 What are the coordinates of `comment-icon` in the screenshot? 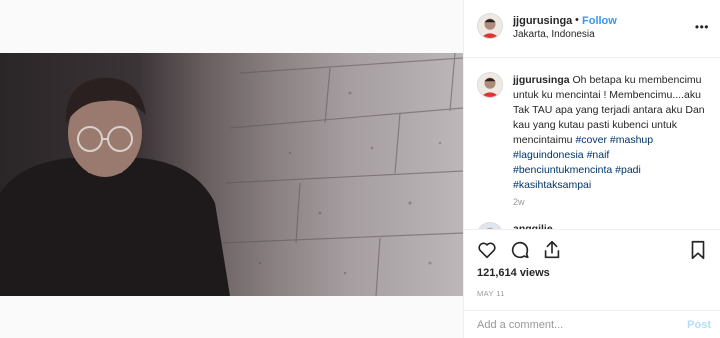 It's located at (520, 250).